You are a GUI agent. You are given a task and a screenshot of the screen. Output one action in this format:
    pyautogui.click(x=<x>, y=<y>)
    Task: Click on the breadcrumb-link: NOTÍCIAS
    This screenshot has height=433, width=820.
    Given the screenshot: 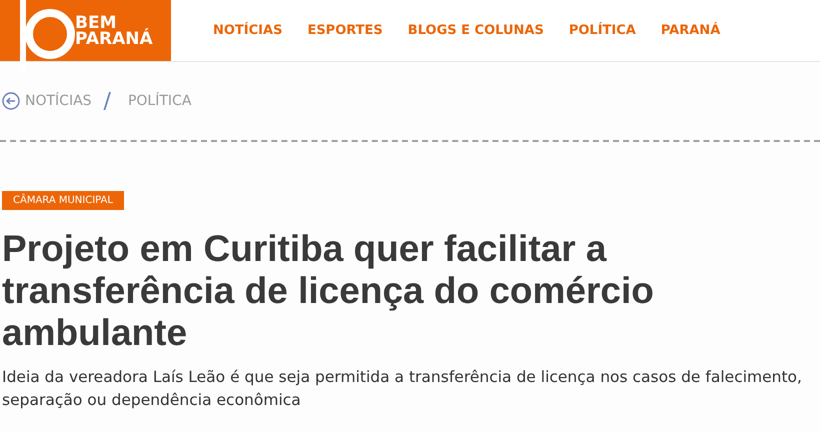 What is the action you would take?
    pyautogui.click(x=58, y=101)
    